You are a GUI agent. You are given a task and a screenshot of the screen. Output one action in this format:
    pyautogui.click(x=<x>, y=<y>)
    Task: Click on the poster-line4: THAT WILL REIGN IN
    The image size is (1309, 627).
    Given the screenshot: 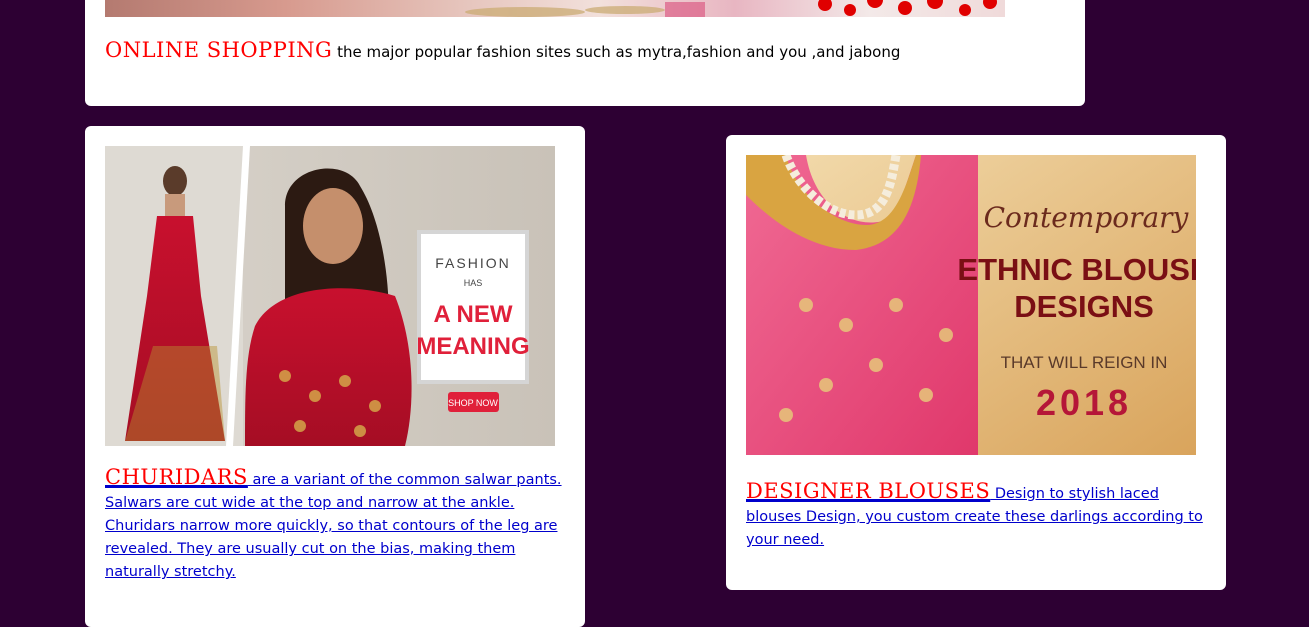 What is the action you would take?
    pyautogui.click(x=1084, y=362)
    